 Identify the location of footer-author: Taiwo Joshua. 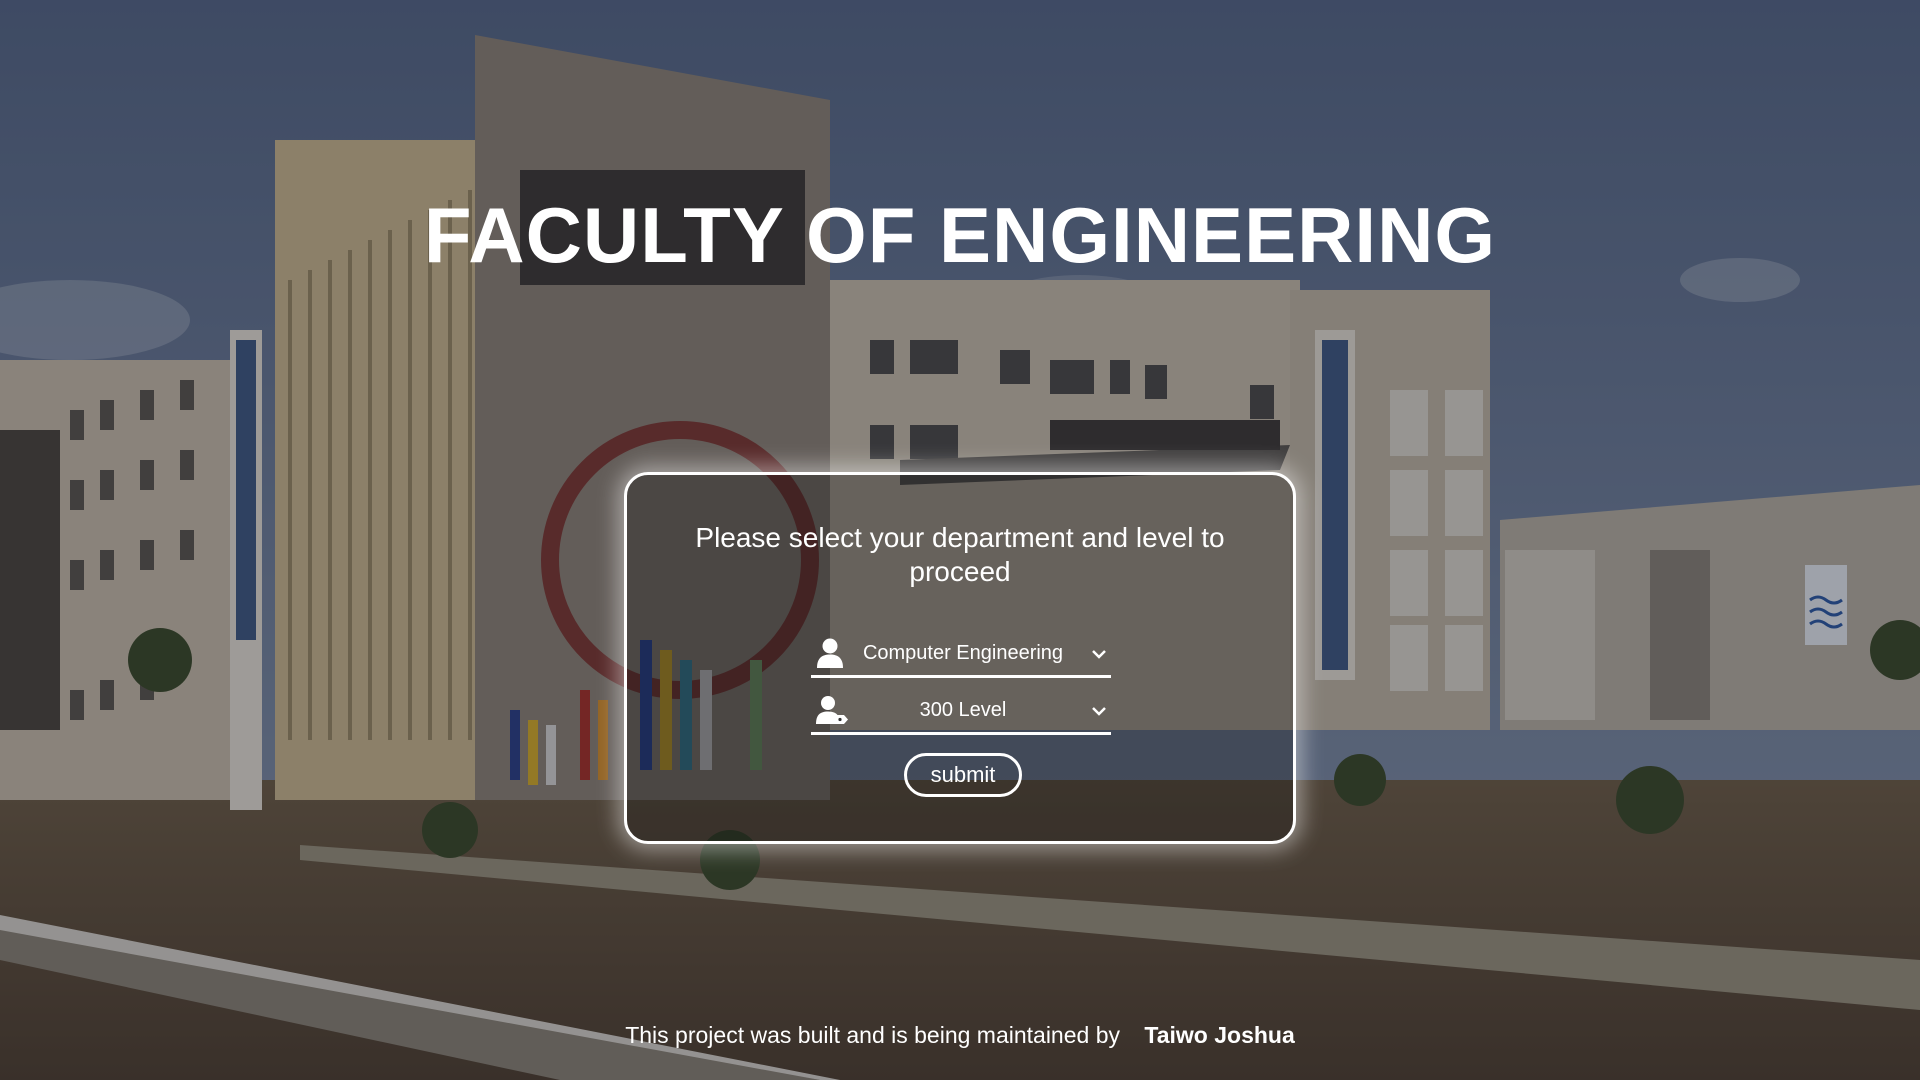
(1219, 1035).